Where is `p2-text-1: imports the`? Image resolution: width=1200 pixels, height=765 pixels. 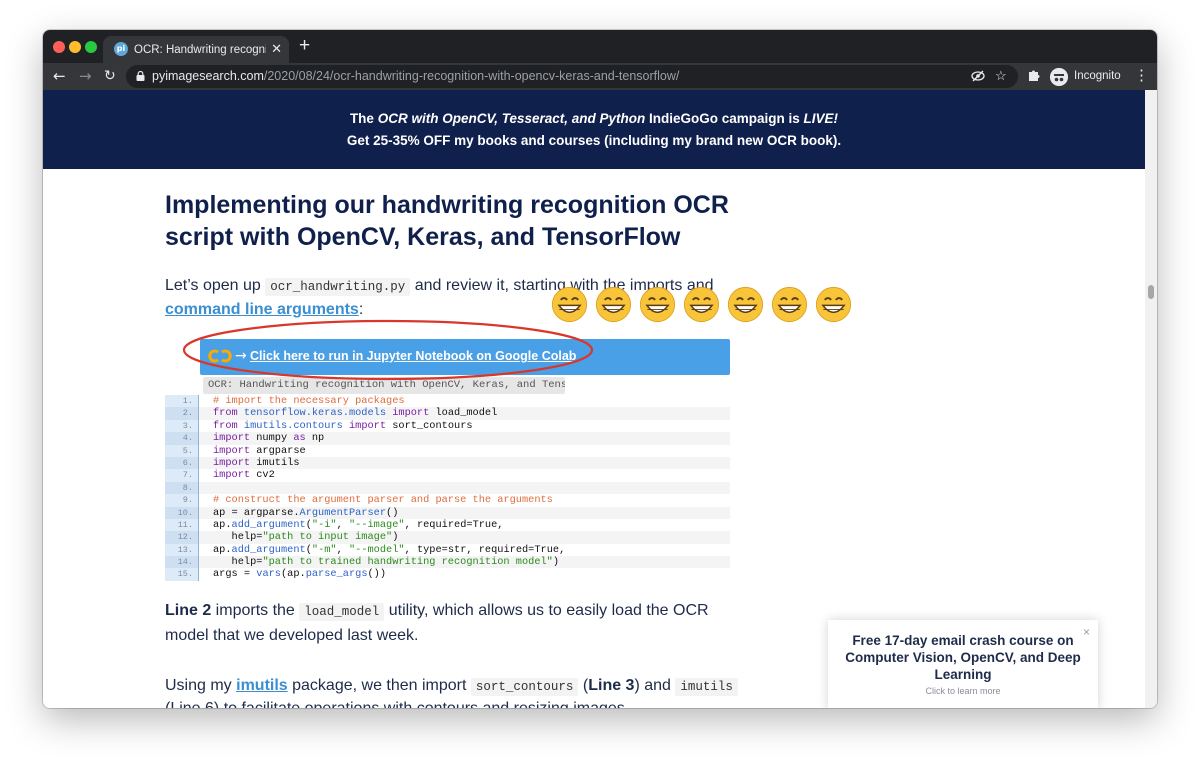
p2-text-1: imports the is located at coordinates (255, 610).